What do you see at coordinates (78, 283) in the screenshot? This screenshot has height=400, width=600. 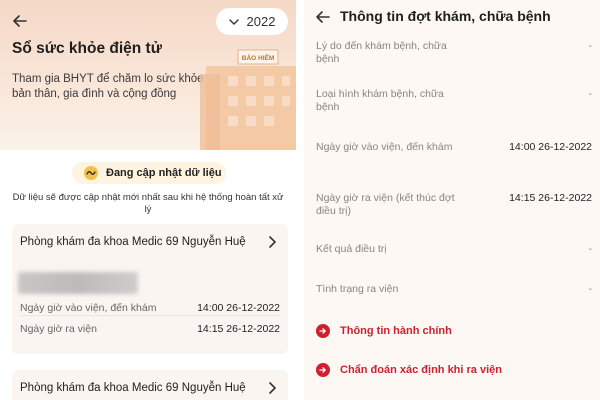 I see `redacted-patient-info` at bounding box center [78, 283].